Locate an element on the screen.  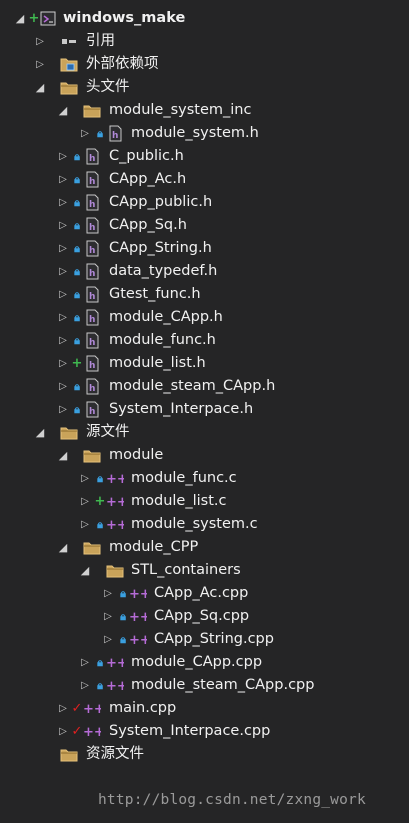
tree-item-capp-ac-h: ▷ 🔒︎ CApp_Ac.h is located at coordinates (204, 179).